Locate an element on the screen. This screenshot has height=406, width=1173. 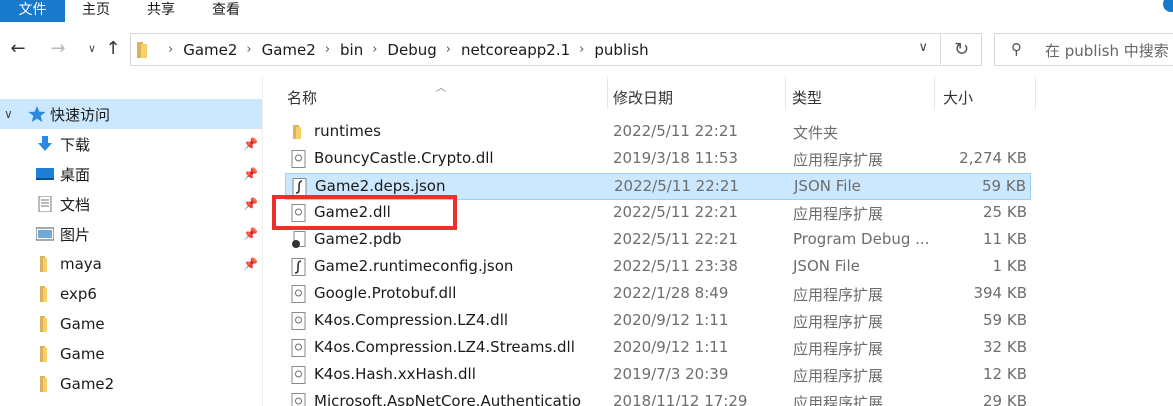
table-row: runtimes 2022/5/11 22:21 文件夹 is located at coordinates (658, 132).